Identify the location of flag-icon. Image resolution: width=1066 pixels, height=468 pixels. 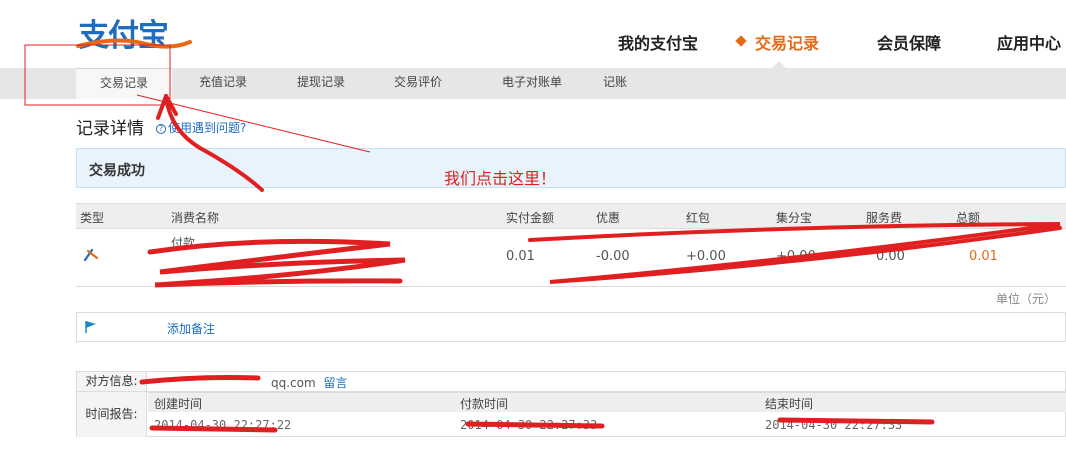
(90, 327).